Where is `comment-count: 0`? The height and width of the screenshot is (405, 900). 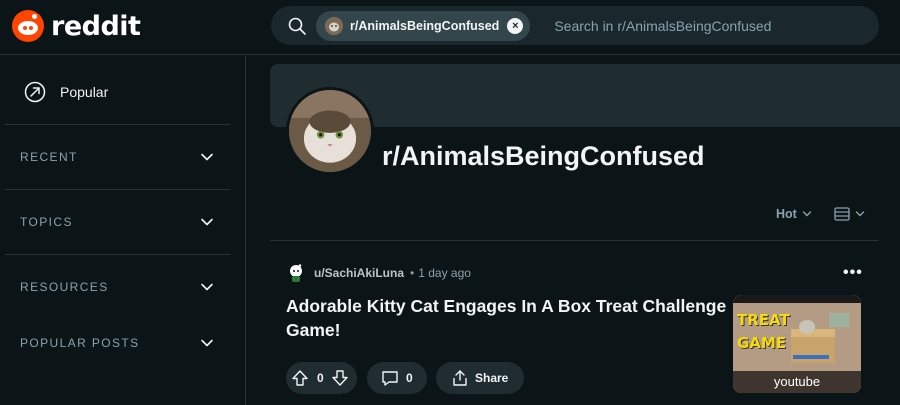
comment-count: 0 is located at coordinates (409, 378).